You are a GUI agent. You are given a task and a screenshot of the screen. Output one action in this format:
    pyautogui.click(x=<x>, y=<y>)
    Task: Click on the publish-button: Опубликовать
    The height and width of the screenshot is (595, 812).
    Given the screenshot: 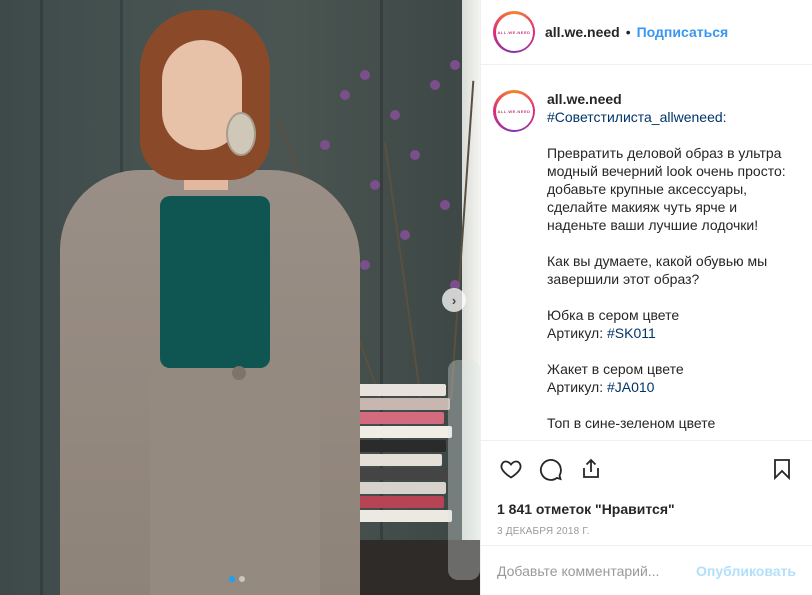 What is the action you would take?
    pyautogui.click(x=746, y=571)
    